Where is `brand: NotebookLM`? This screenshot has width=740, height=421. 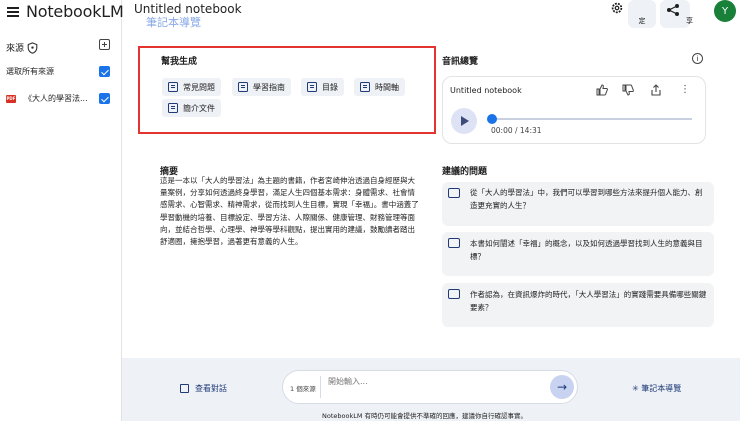 brand: NotebookLM is located at coordinates (65, 11).